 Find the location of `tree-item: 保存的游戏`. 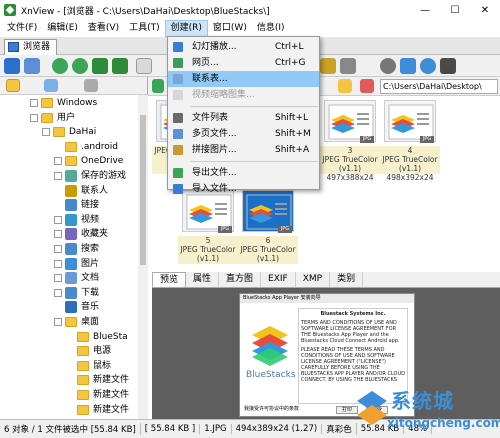

tree-item: 保存的游戏 is located at coordinates (90, 176).